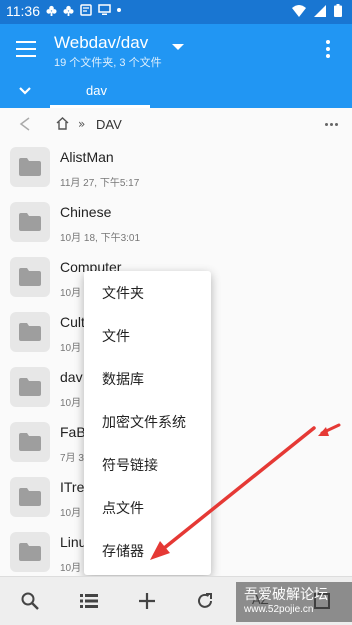 The height and width of the screenshot is (625, 352). Describe the element at coordinates (73, 542) in the screenshot. I see `file-name: Linu` at that location.